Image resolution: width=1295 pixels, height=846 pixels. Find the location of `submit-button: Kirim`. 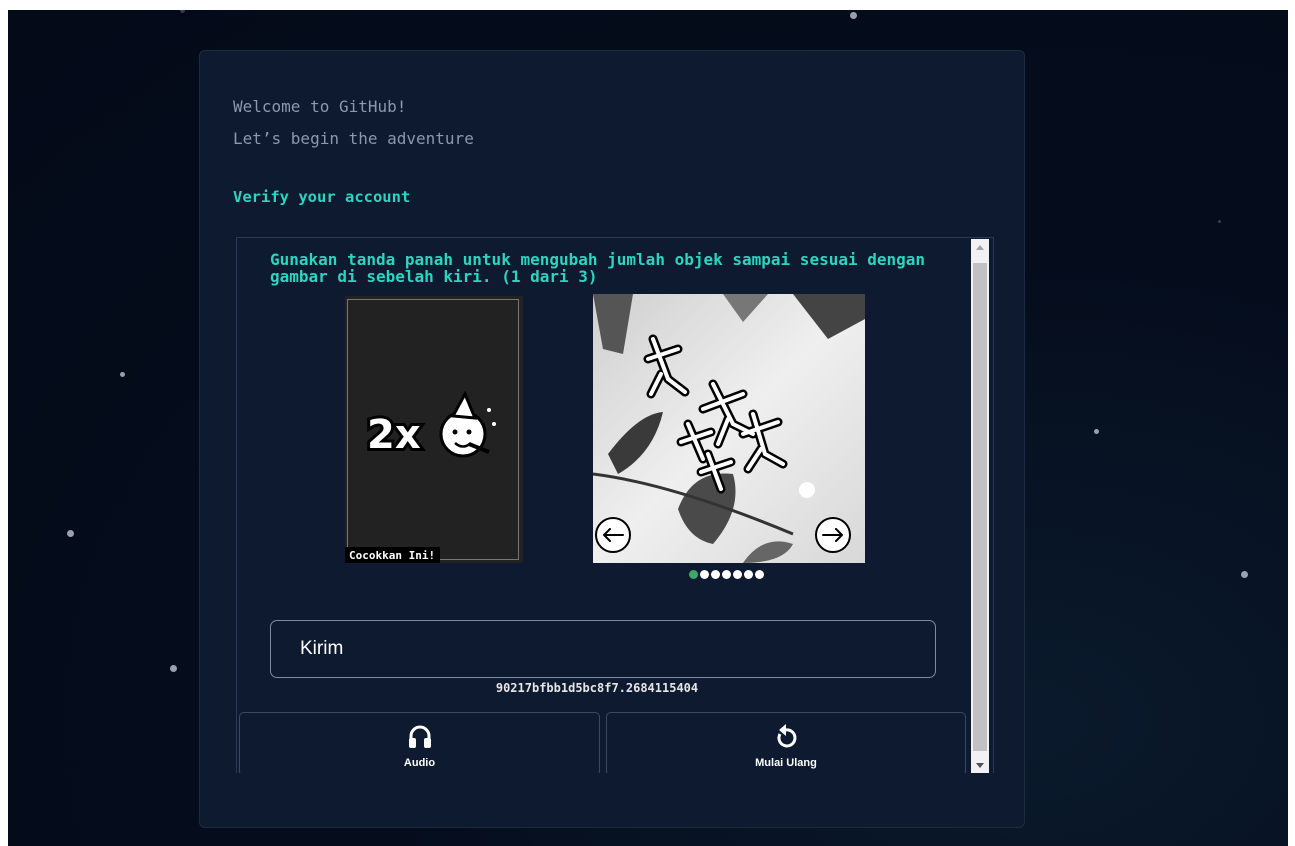

submit-button: Kirim is located at coordinates (603, 649).